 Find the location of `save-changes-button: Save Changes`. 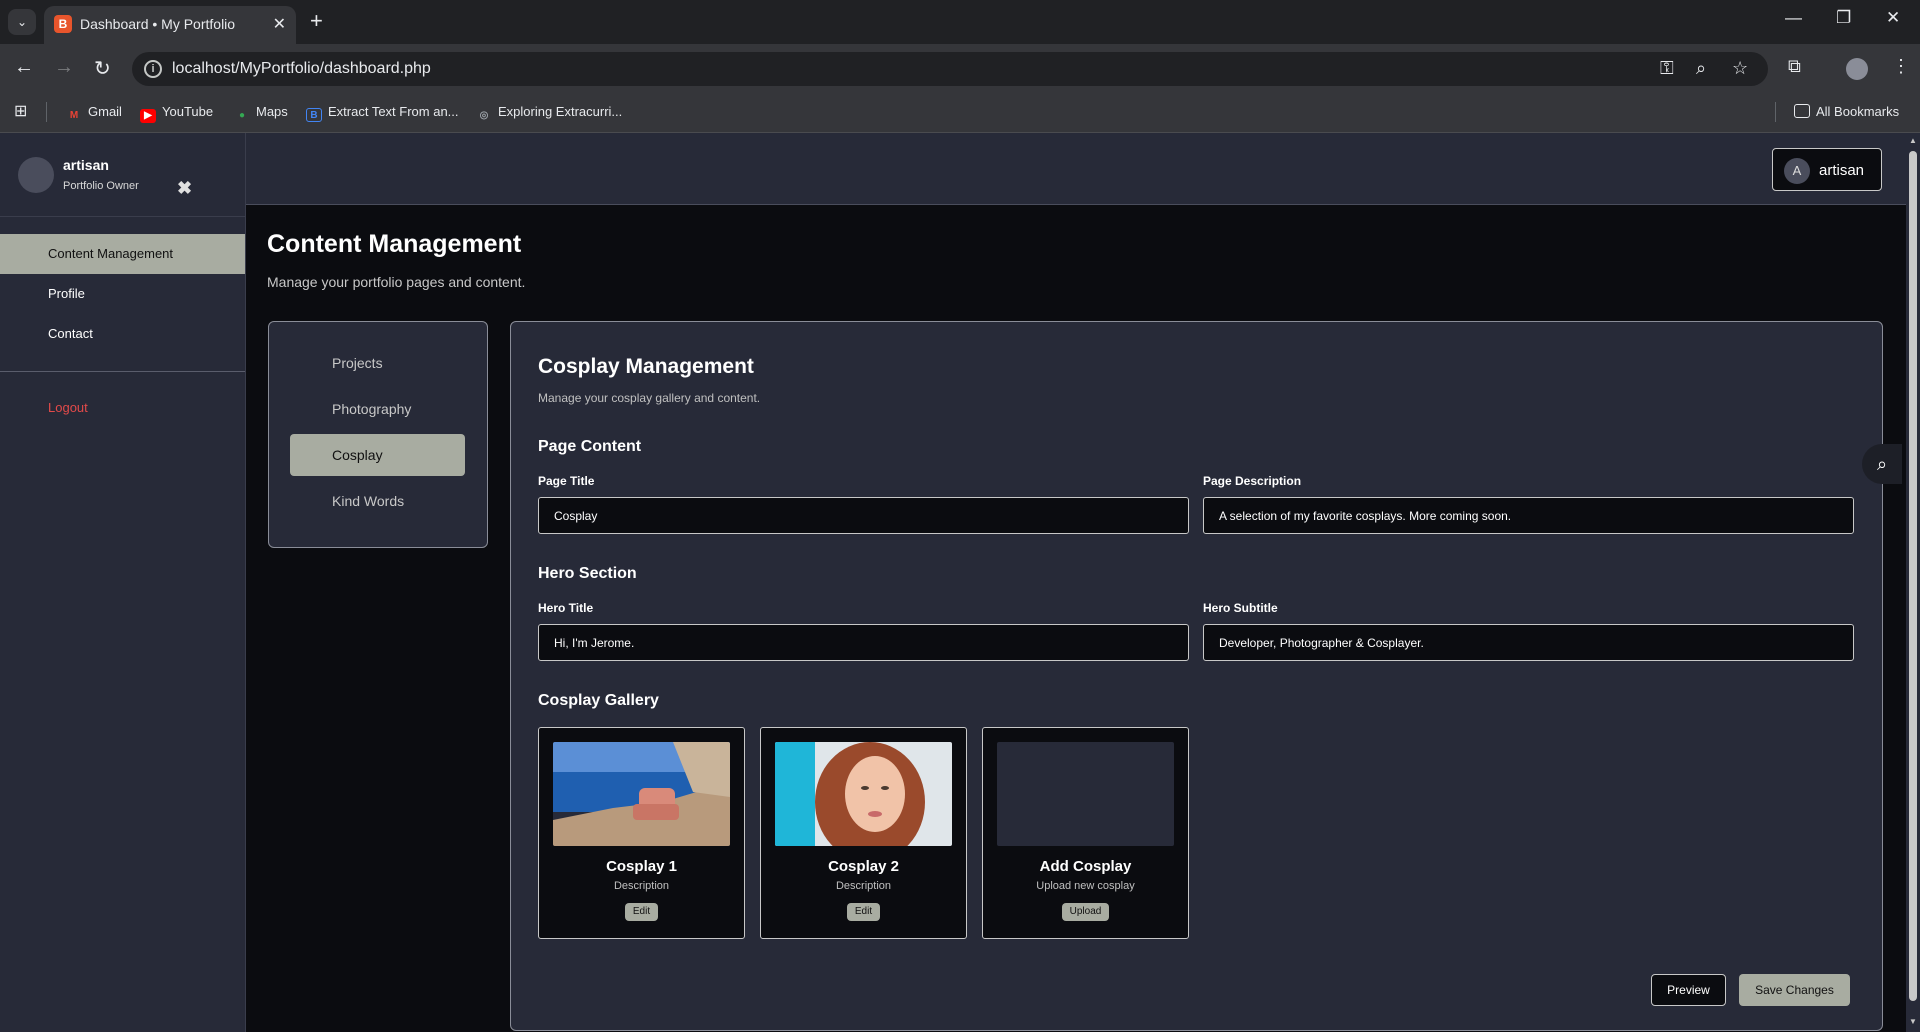

save-changes-button: Save Changes is located at coordinates (1794, 990).